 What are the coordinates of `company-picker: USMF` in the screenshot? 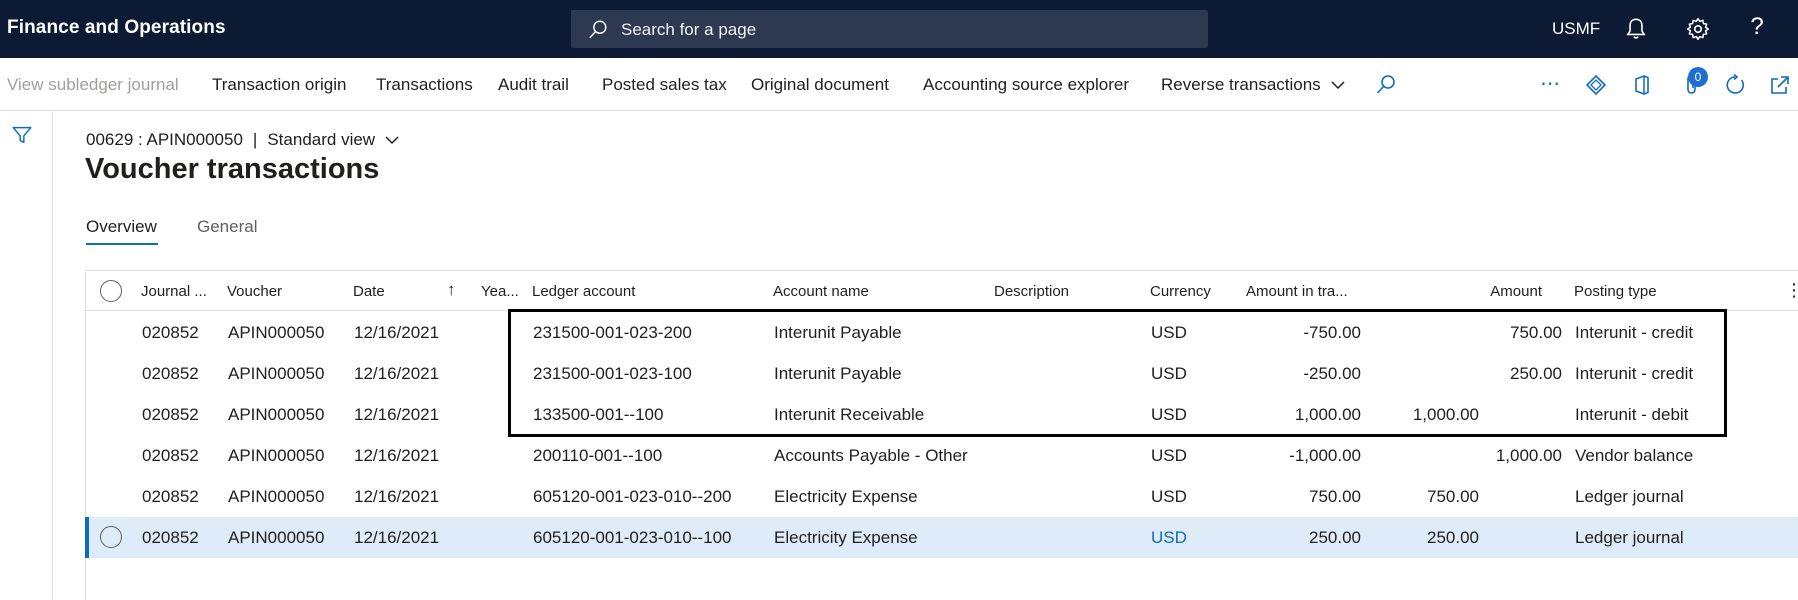 It's located at (1576, 29).